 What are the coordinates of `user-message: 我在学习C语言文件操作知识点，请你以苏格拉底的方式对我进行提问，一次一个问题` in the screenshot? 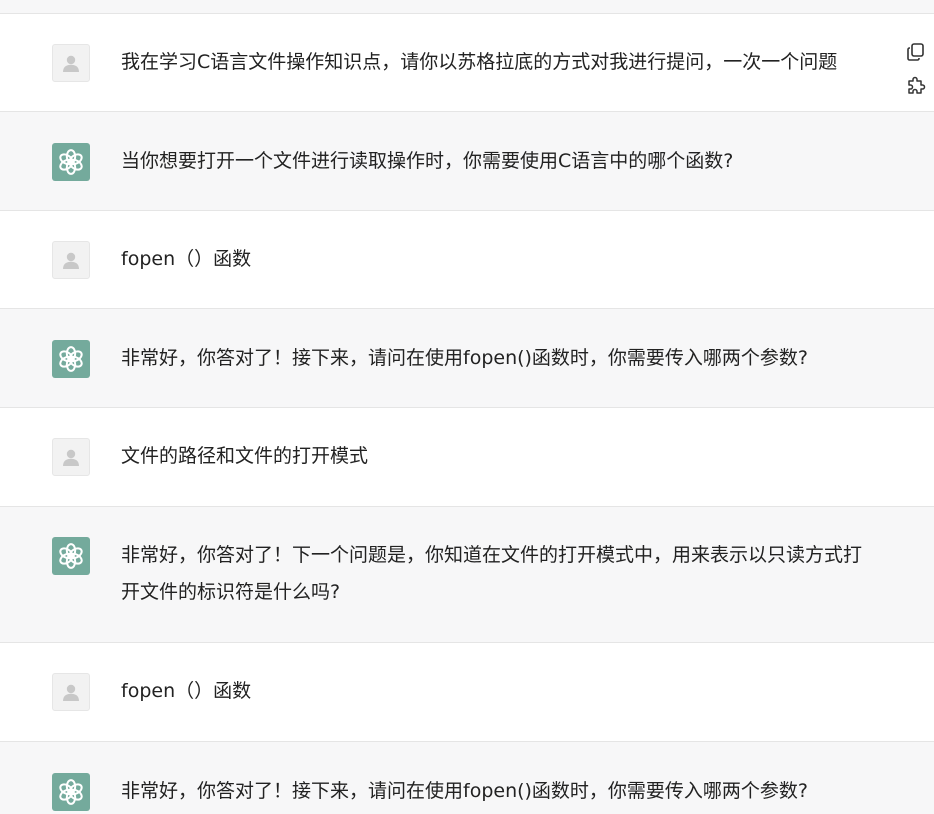 It's located at (467, 63).